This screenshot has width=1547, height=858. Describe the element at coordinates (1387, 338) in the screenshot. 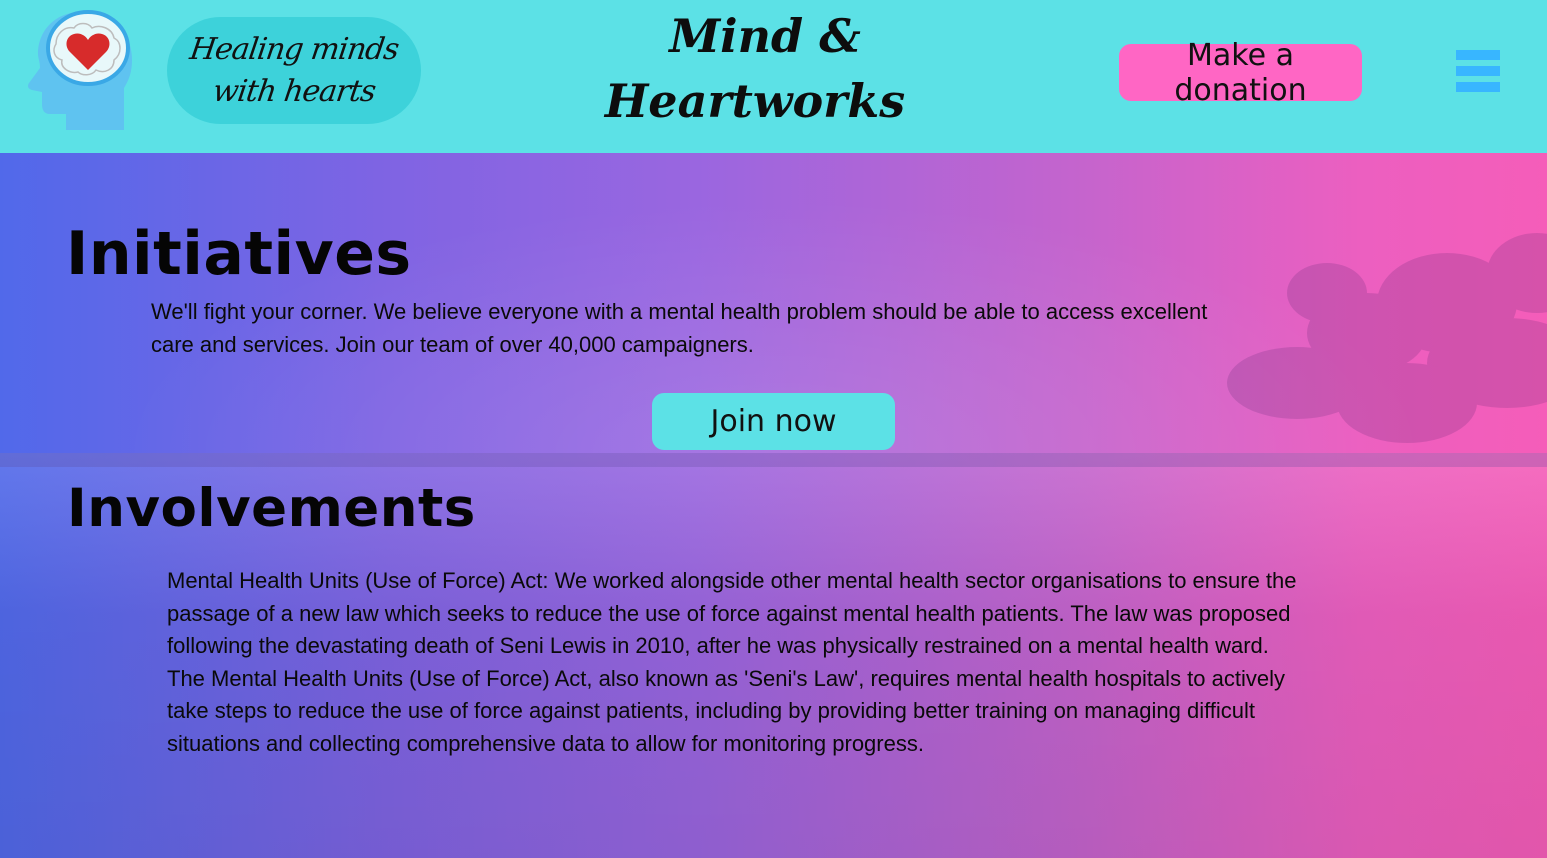

I see `tree-silhouette-image` at that location.